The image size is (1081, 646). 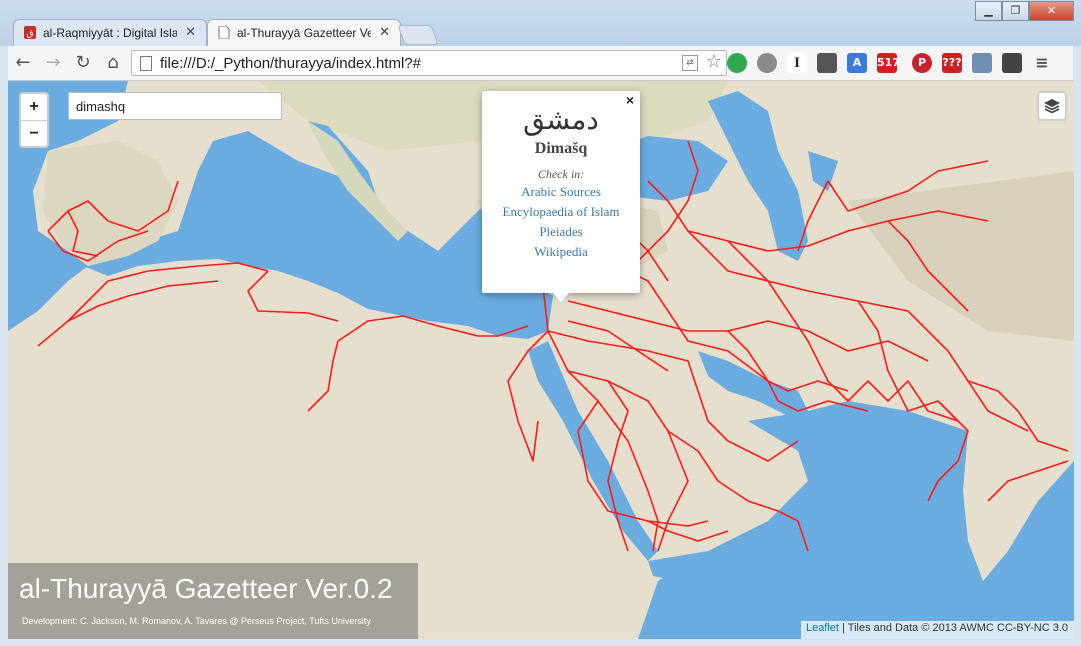 I want to click on close-window-button: ✕, so click(x=1051, y=11).